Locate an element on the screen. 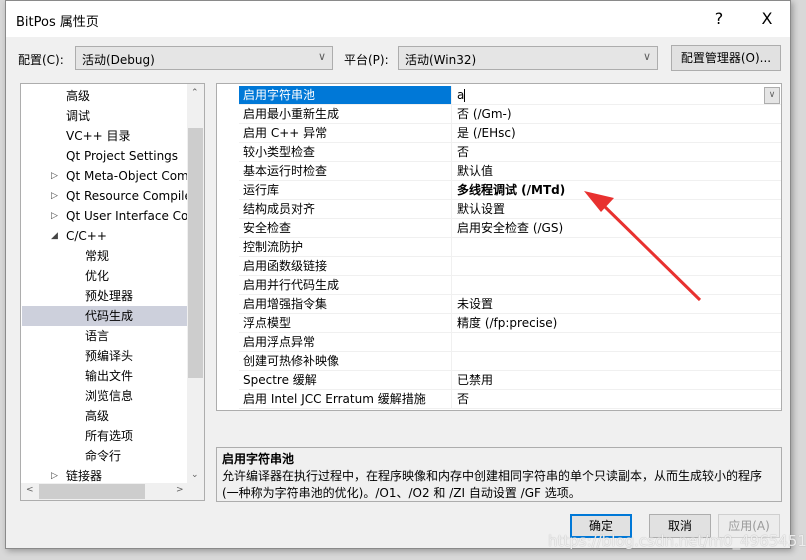  annotation-arrow is located at coordinates (643, 246).